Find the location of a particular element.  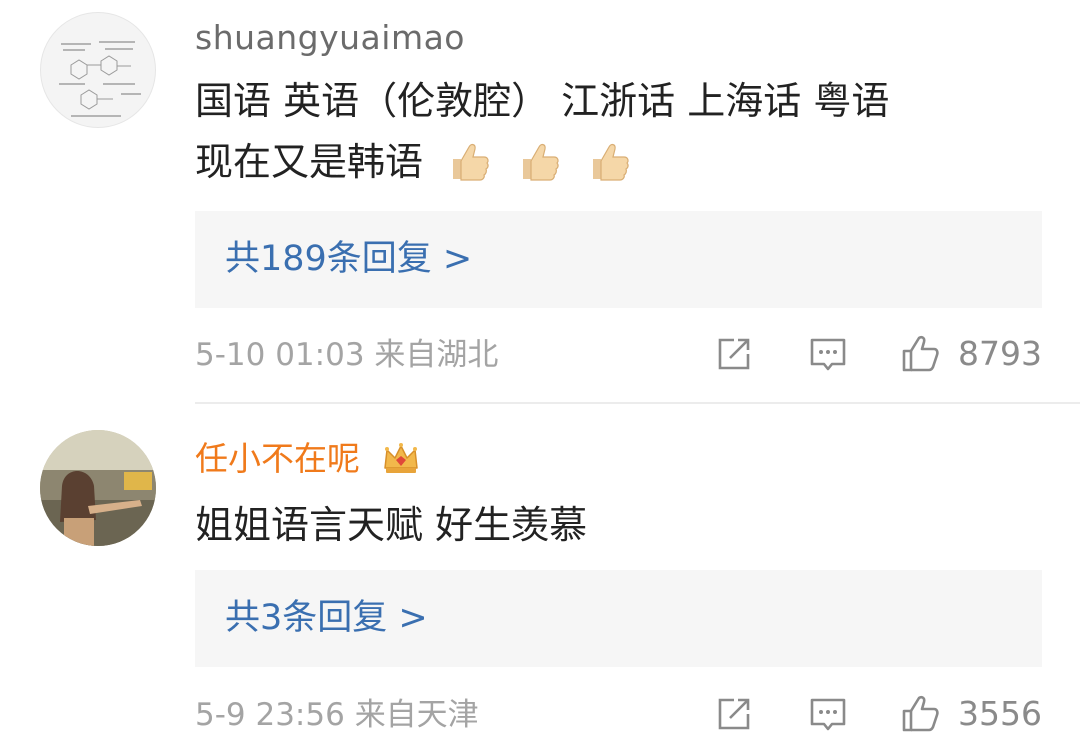

crown-icon is located at coordinates (401, 458).